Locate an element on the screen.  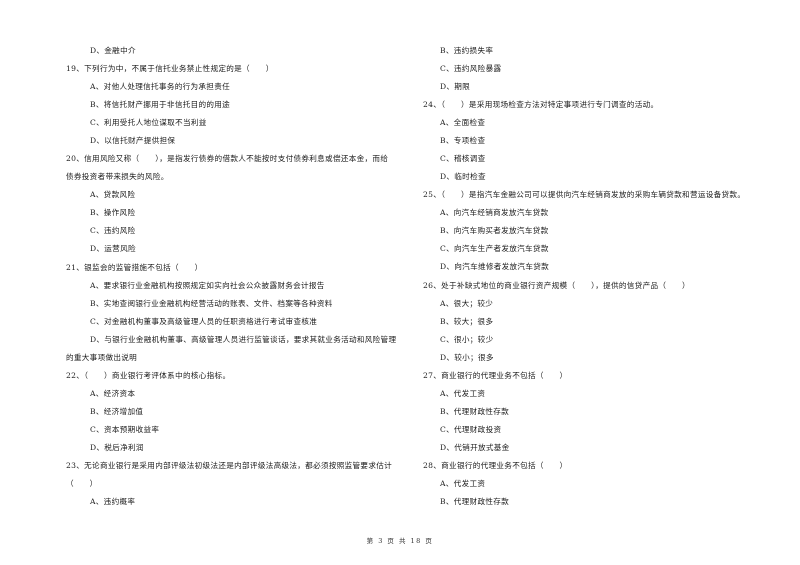
q22-option-b: B、经济增加值 is located at coordinates (117, 411).